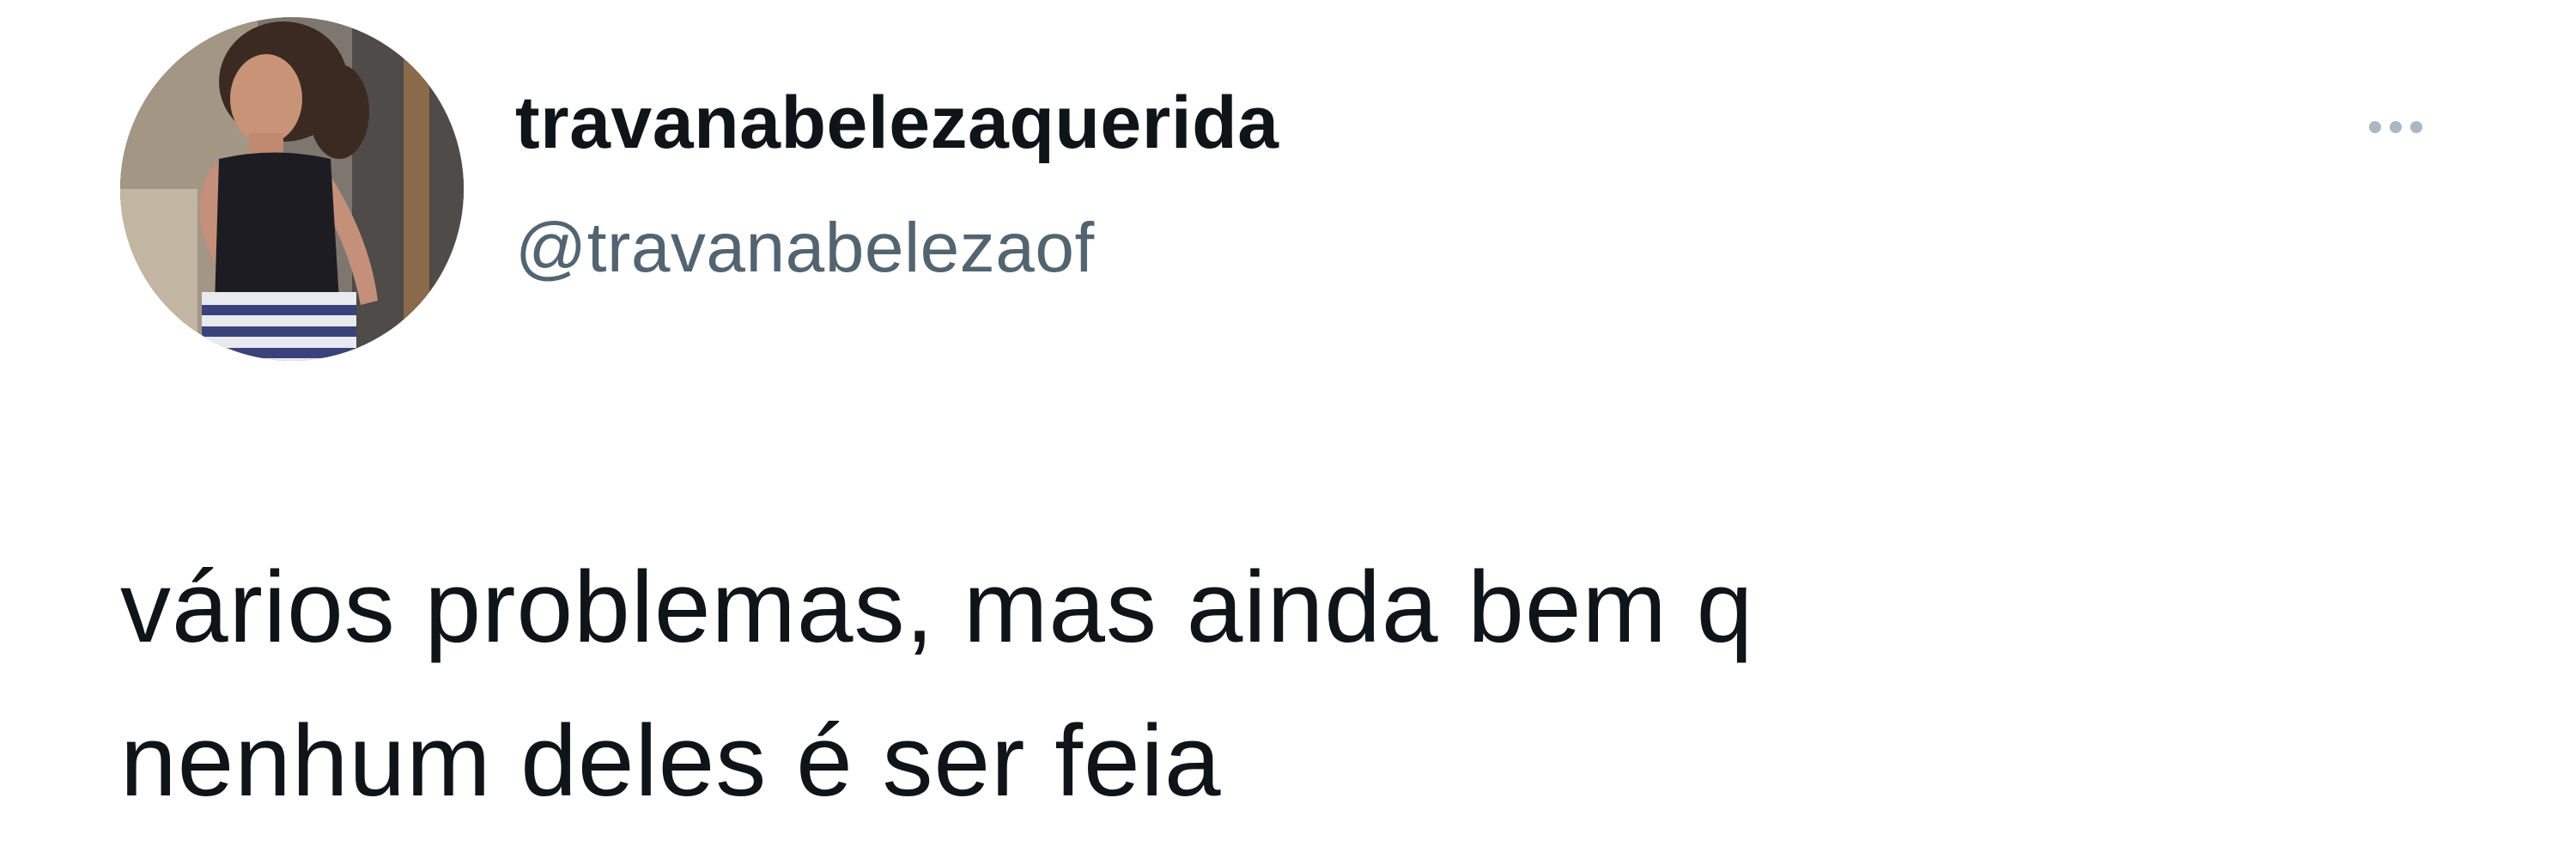  Describe the element at coordinates (805, 248) in the screenshot. I see `user-handle: @travanabelezaof` at that location.